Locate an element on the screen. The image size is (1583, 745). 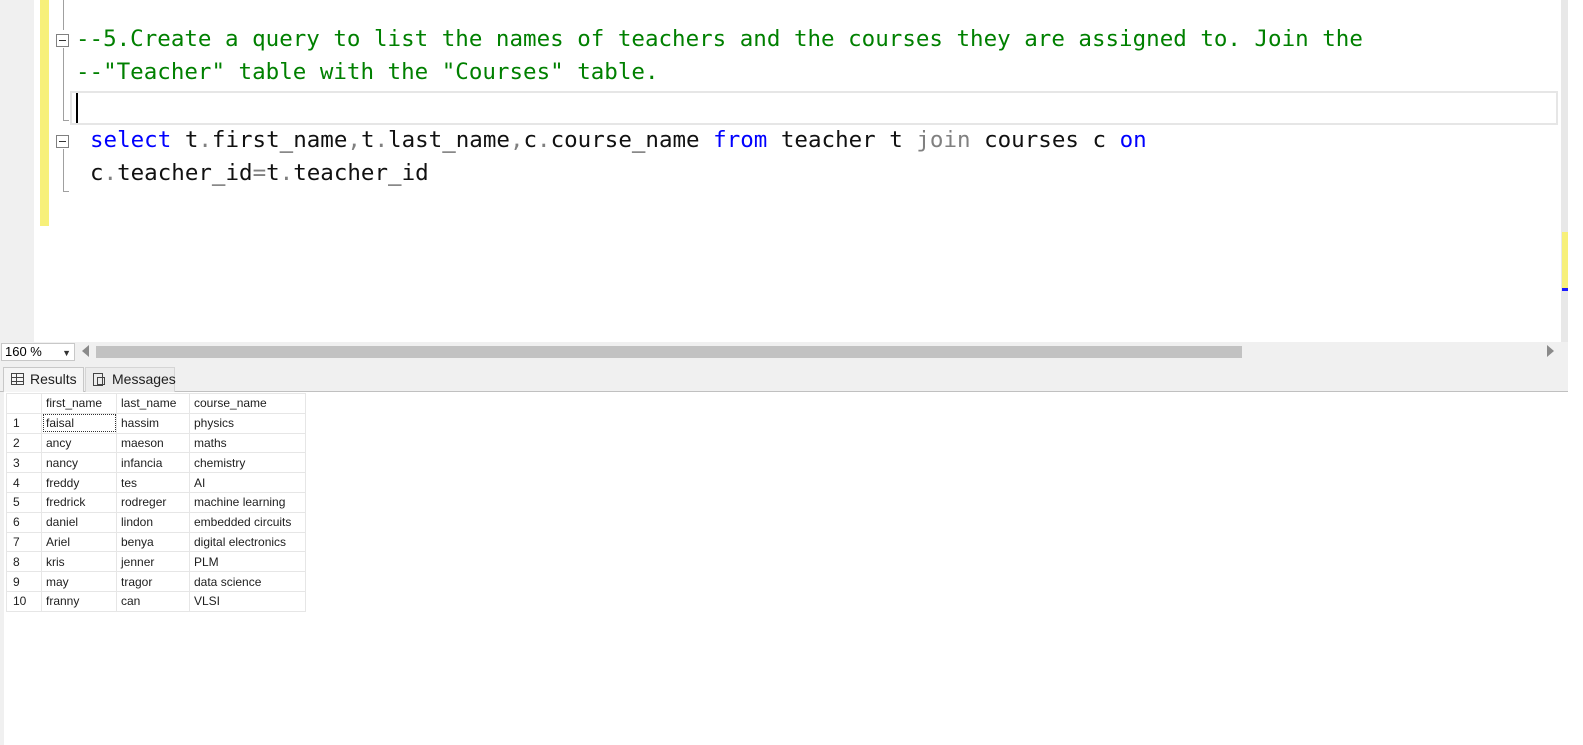
results-tab-strip: Results Messages is located at coordinates (784, 377).